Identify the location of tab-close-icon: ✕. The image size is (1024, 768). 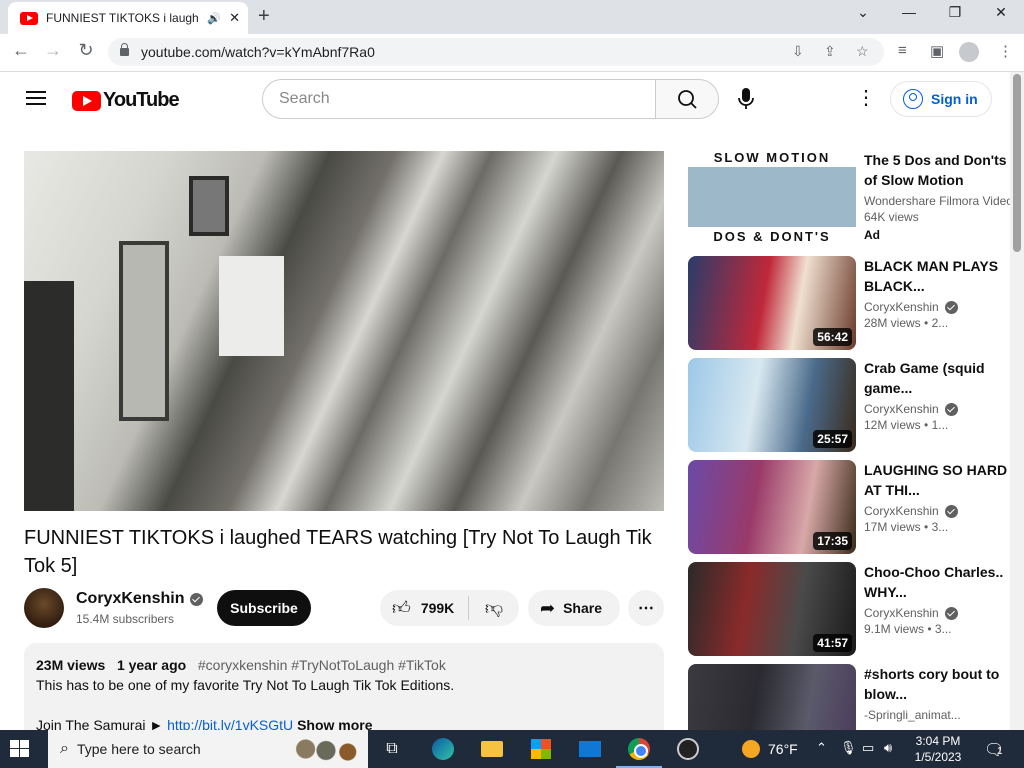
(234, 18).